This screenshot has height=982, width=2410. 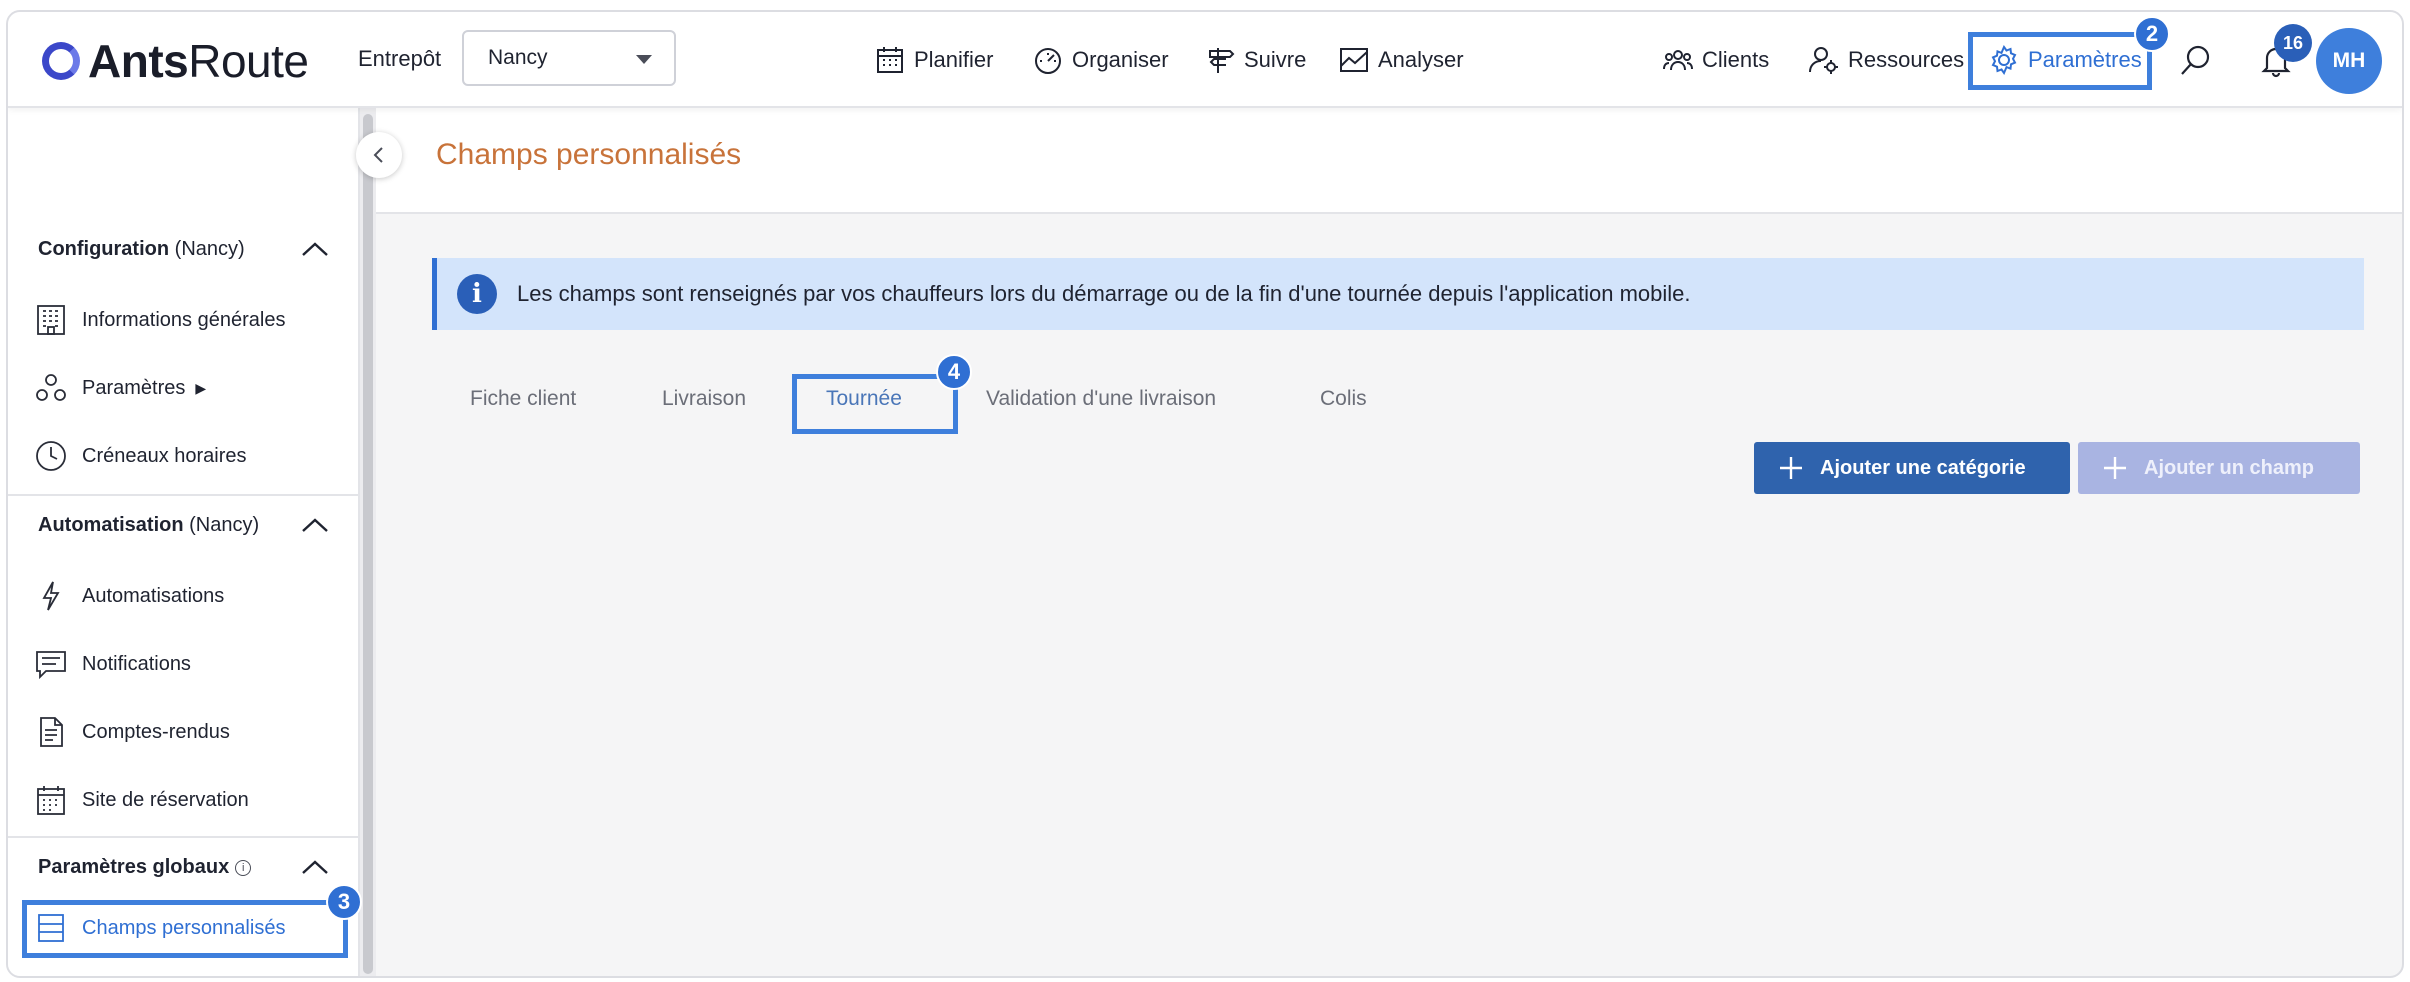 I want to click on page-header: Champs personnalisés, so click(x=1389, y=161).